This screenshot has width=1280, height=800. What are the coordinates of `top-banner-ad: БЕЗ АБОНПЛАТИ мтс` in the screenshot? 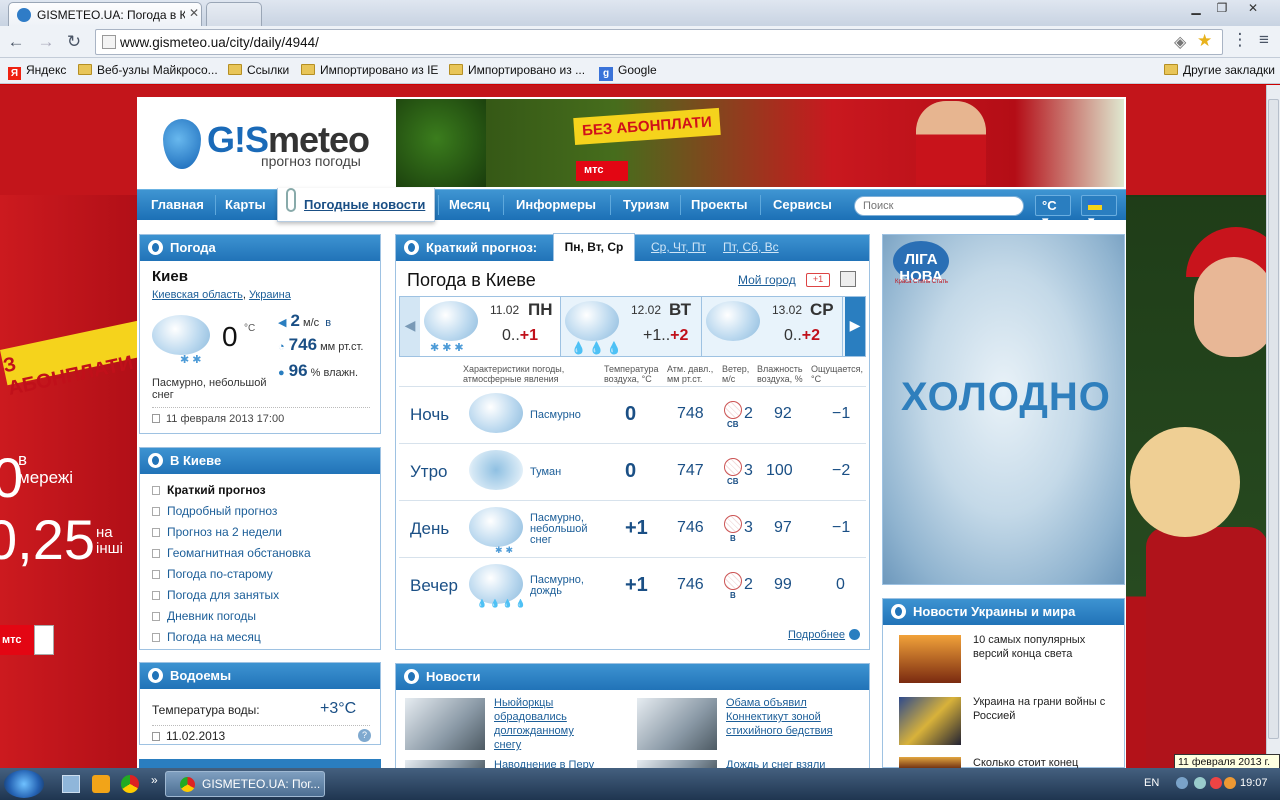 It's located at (760, 143).